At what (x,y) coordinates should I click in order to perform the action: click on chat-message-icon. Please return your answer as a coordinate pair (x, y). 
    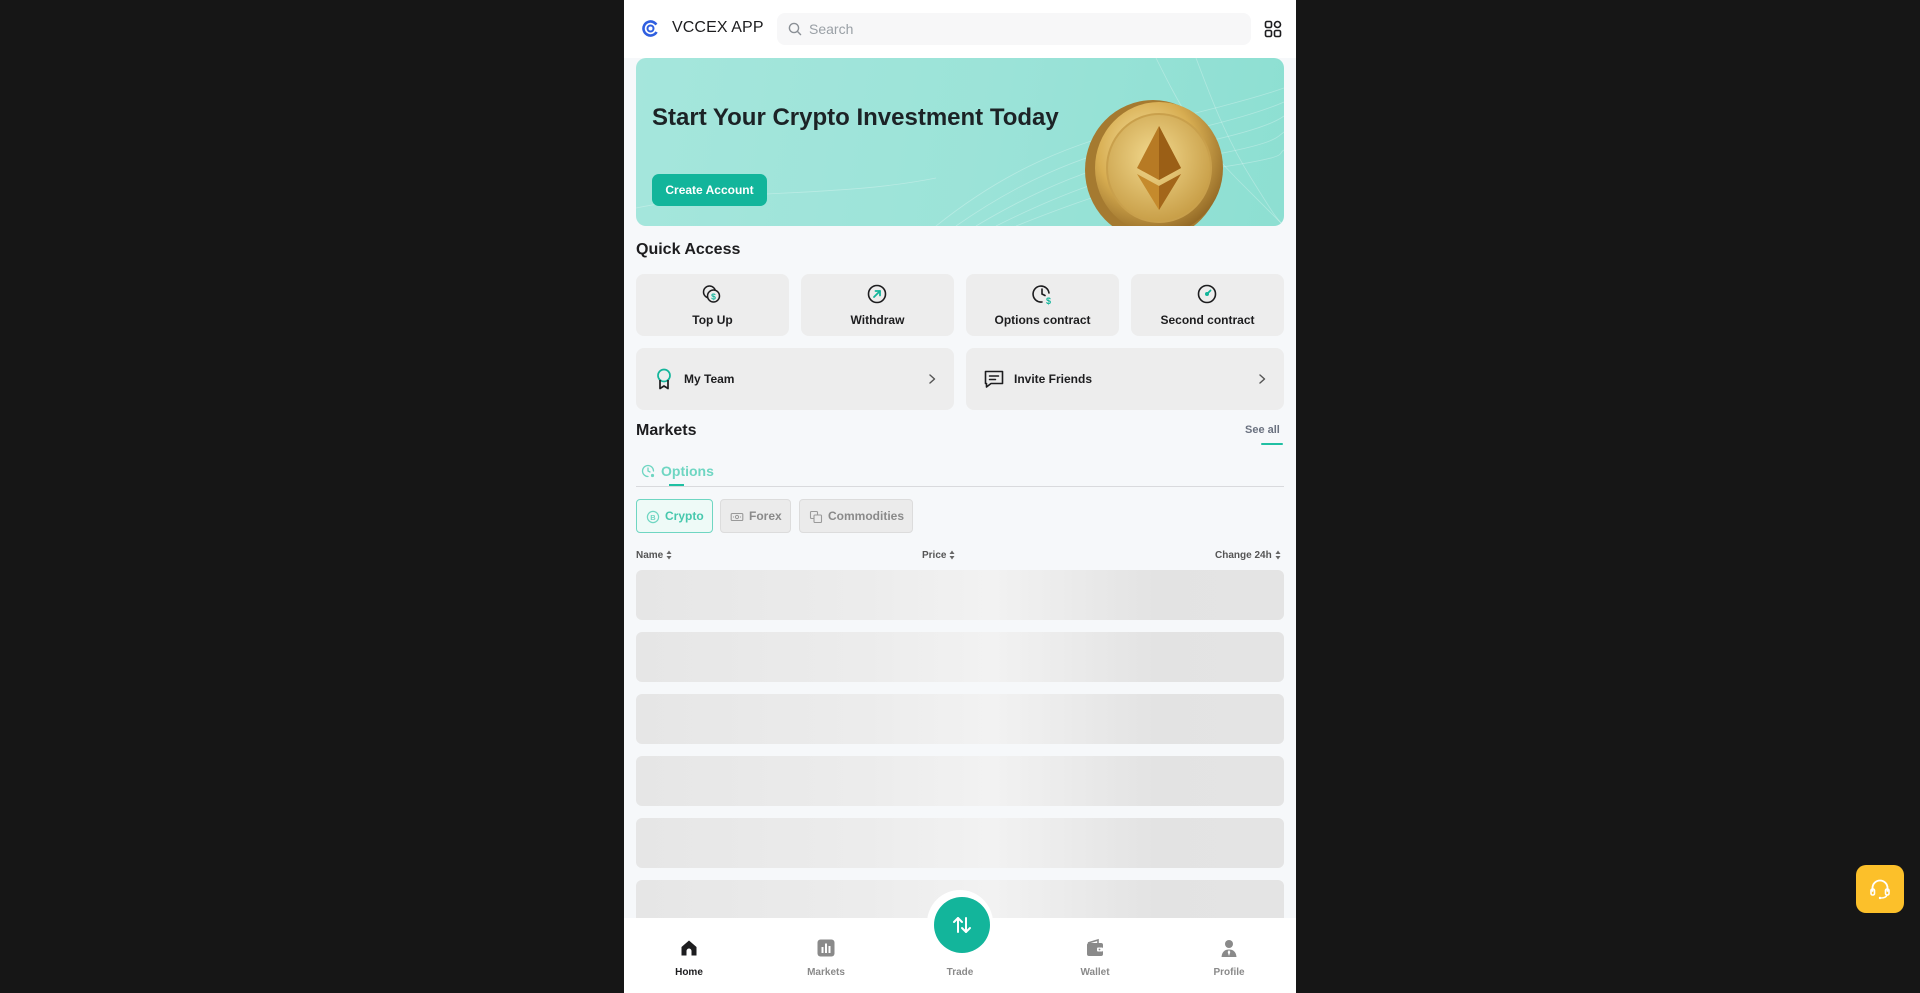
    Looking at the image, I should click on (994, 379).